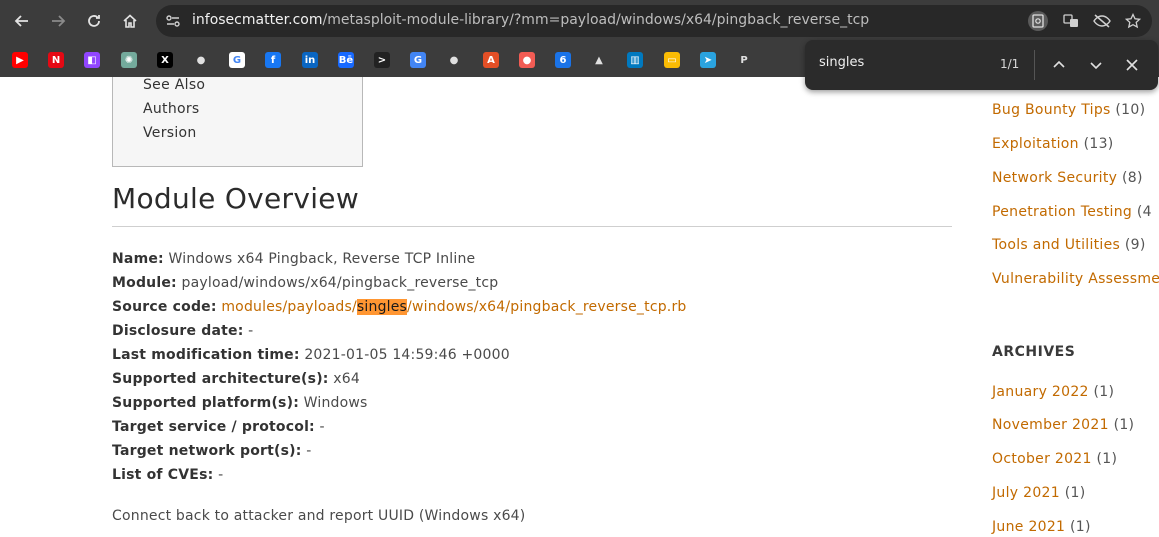 This screenshot has height=537, width=1159. Describe the element at coordinates (599, 60) in the screenshot. I see `drive-icon: ▲` at that location.